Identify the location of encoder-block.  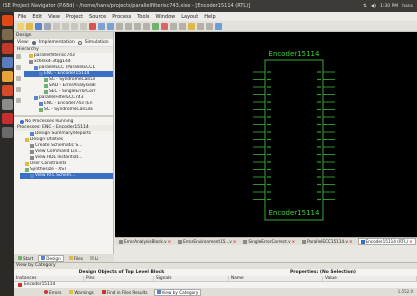
(294, 140).